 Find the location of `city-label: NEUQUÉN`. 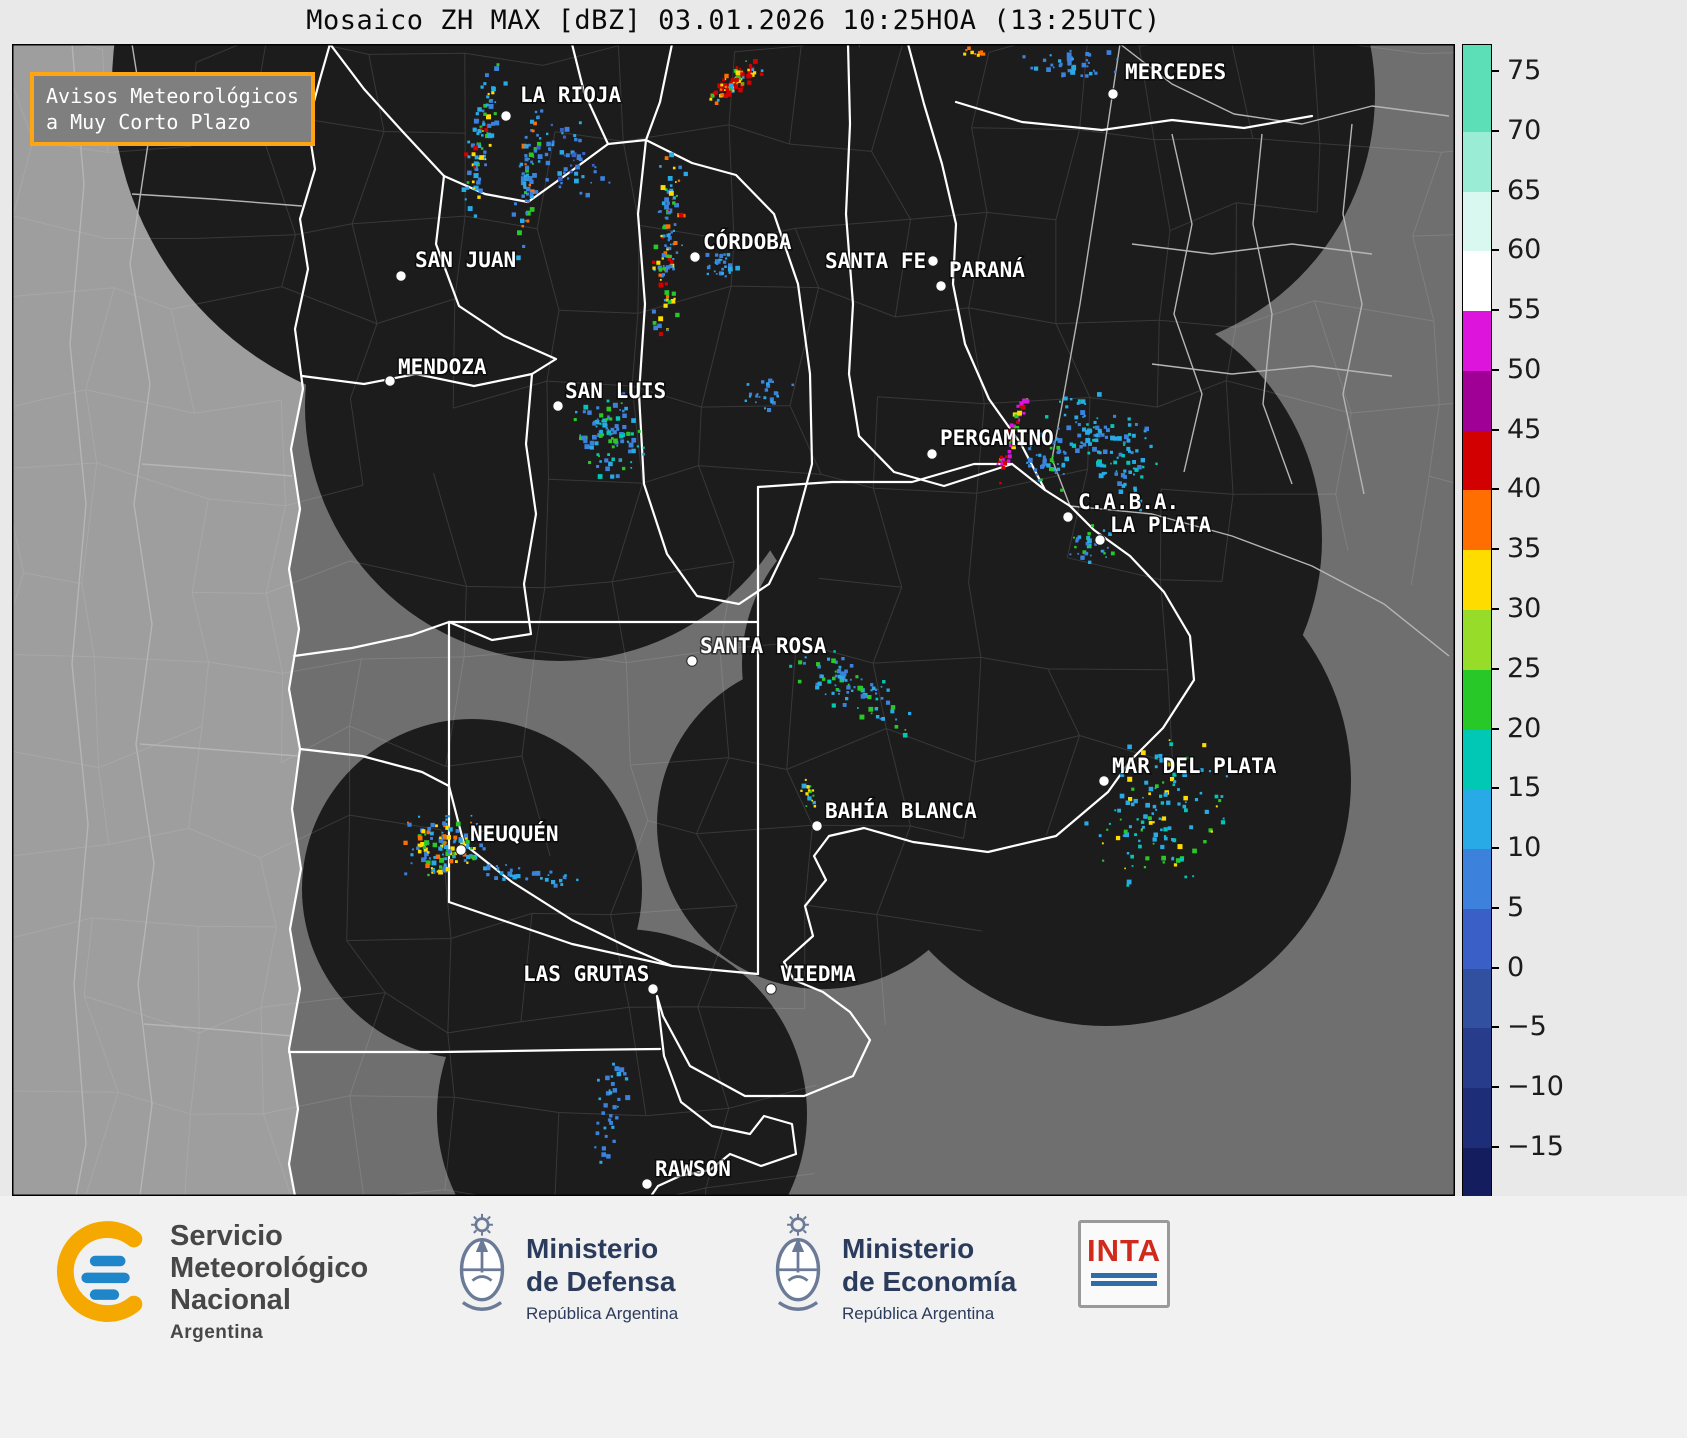

city-label: NEUQUÉN is located at coordinates (514, 833).